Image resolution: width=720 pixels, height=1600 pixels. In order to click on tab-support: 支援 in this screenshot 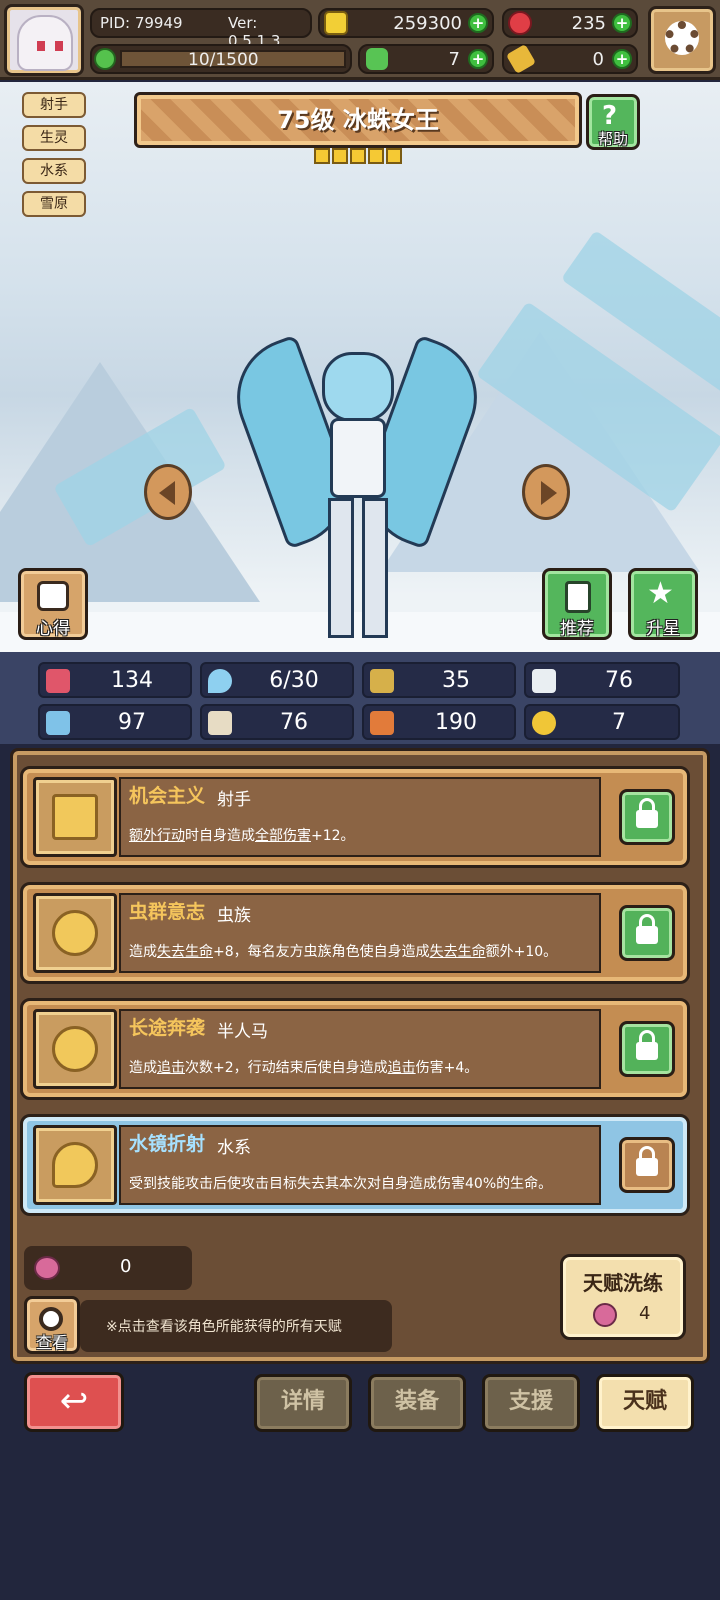, I will do `click(531, 1403)`.